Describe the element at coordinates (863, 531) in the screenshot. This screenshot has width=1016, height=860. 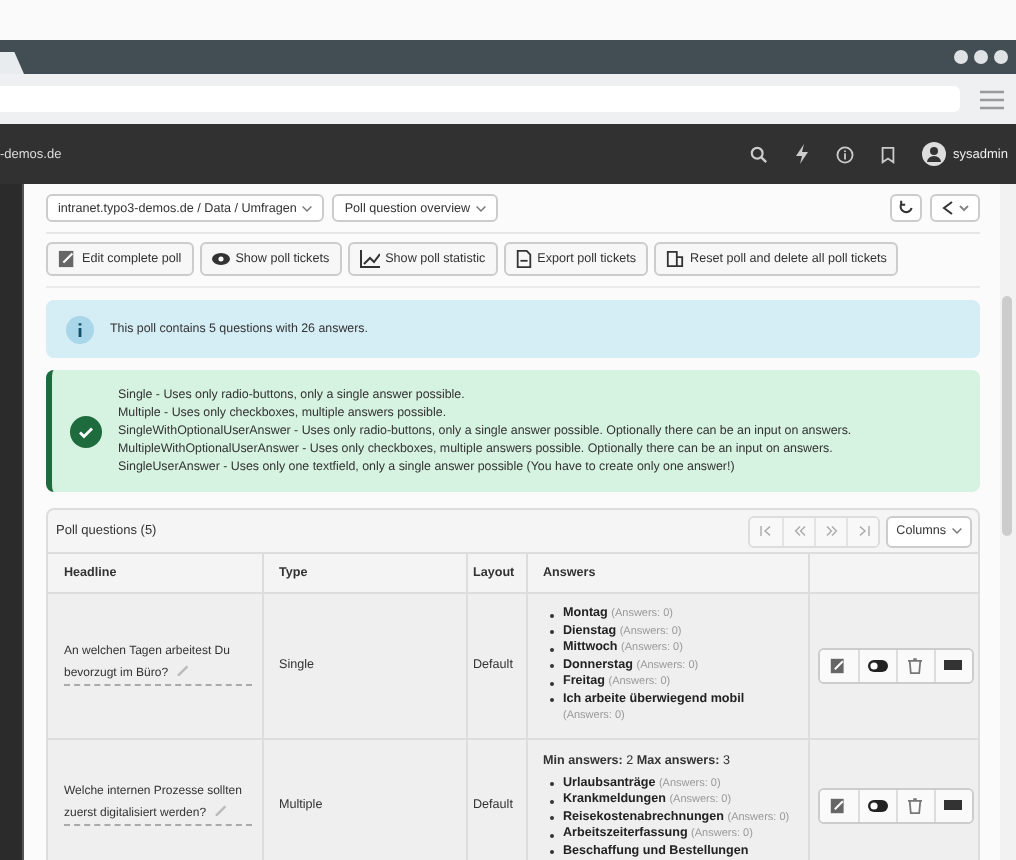
I see `last-page-icon` at that location.